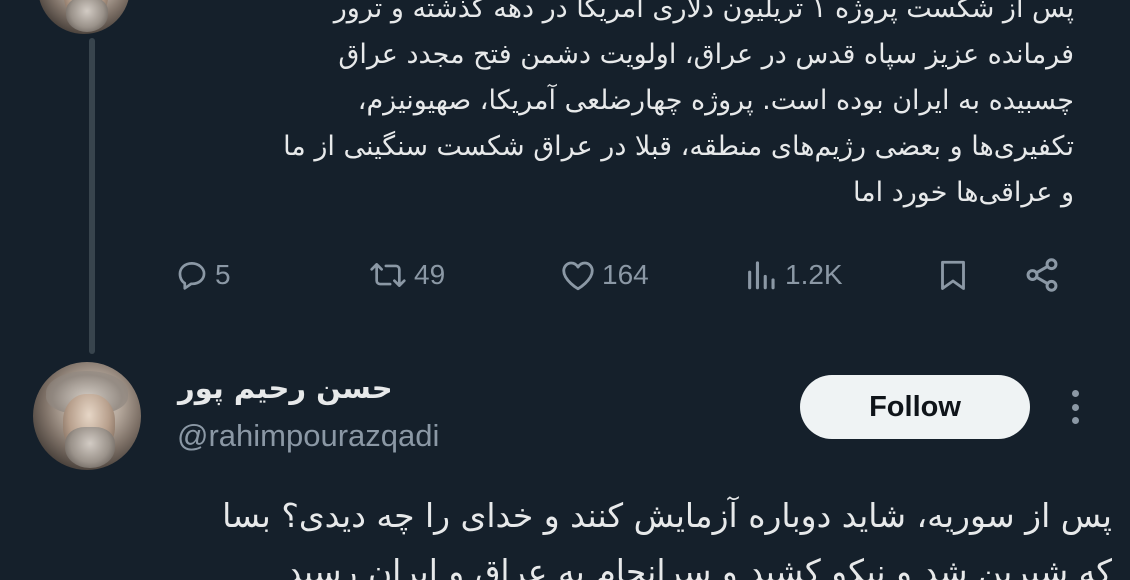 The width and height of the screenshot is (1130, 580). I want to click on like-button: 164, so click(604, 275).